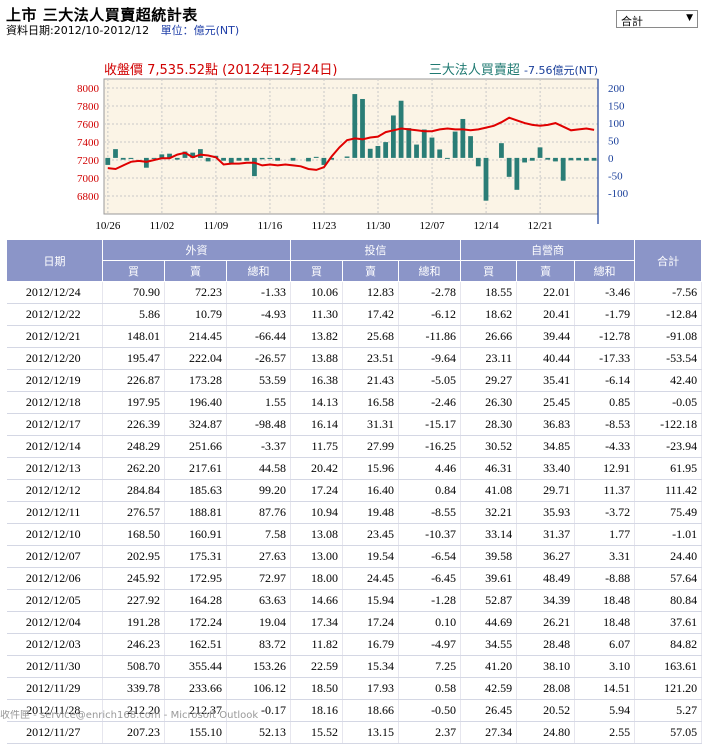 Image resolution: width=706 pixels, height=744 pixels. I want to click on value-cell: 20.41, so click(546, 314).